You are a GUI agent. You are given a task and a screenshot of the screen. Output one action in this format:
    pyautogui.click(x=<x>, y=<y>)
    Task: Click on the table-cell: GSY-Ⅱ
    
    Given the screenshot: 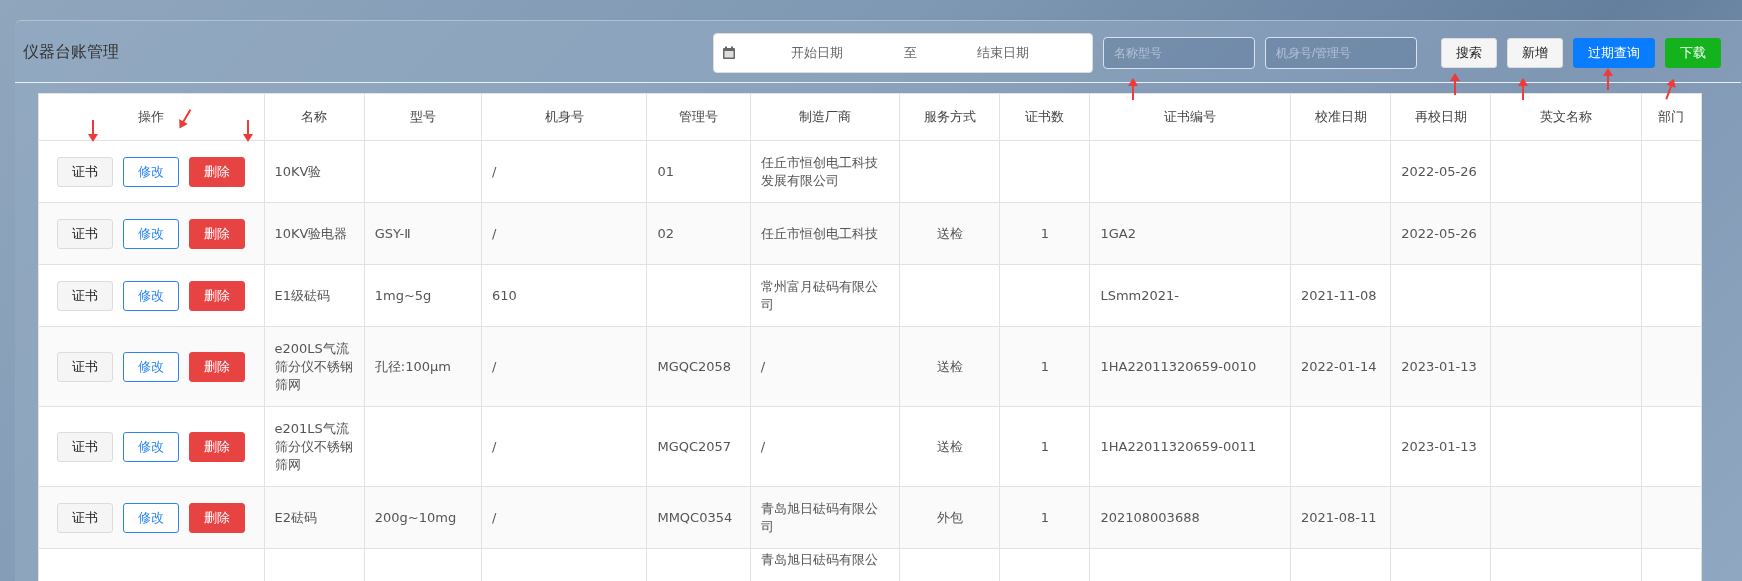 What is the action you would take?
    pyautogui.click(x=392, y=233)
    